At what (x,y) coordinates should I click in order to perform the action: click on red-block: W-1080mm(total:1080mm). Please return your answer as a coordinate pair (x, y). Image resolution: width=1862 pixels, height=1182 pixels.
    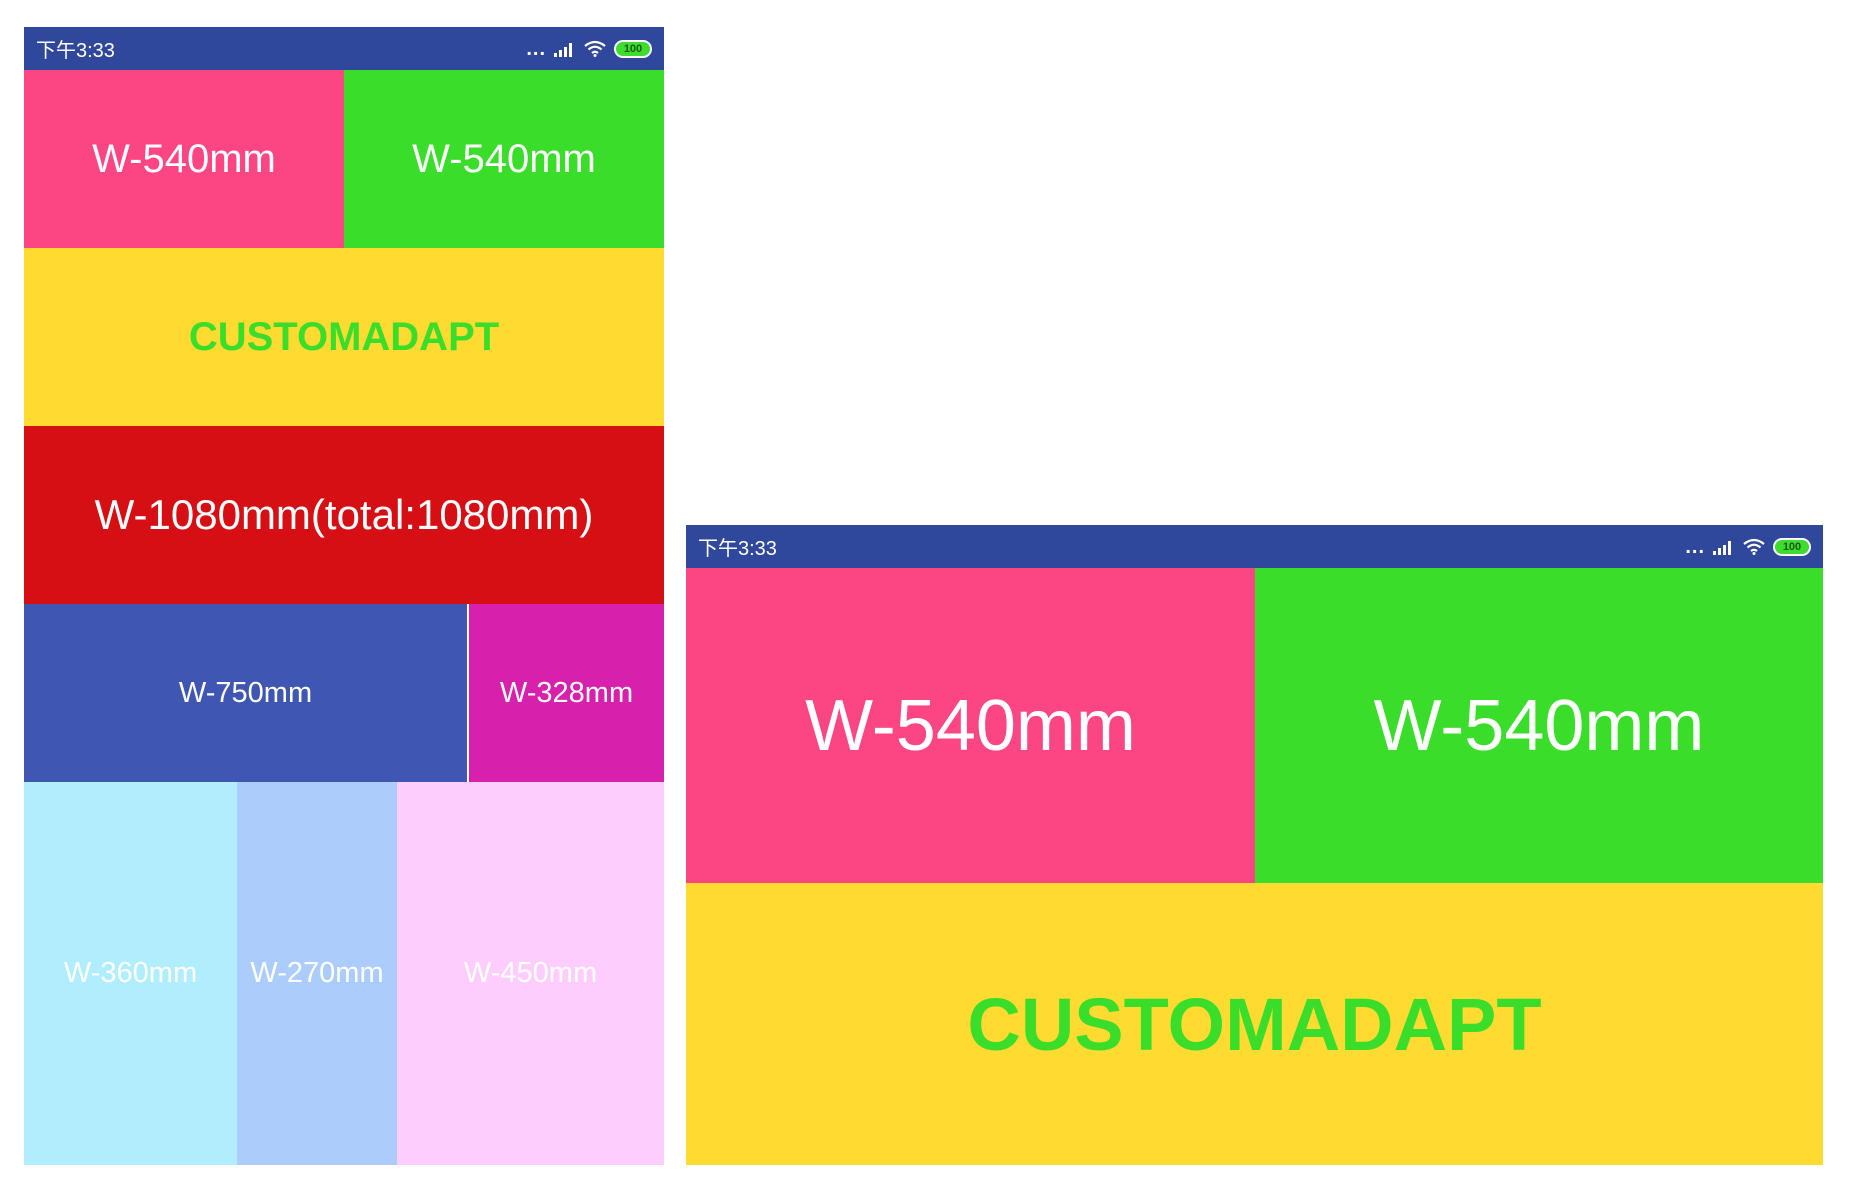
    Looking at the image, I should click on (344, 515).